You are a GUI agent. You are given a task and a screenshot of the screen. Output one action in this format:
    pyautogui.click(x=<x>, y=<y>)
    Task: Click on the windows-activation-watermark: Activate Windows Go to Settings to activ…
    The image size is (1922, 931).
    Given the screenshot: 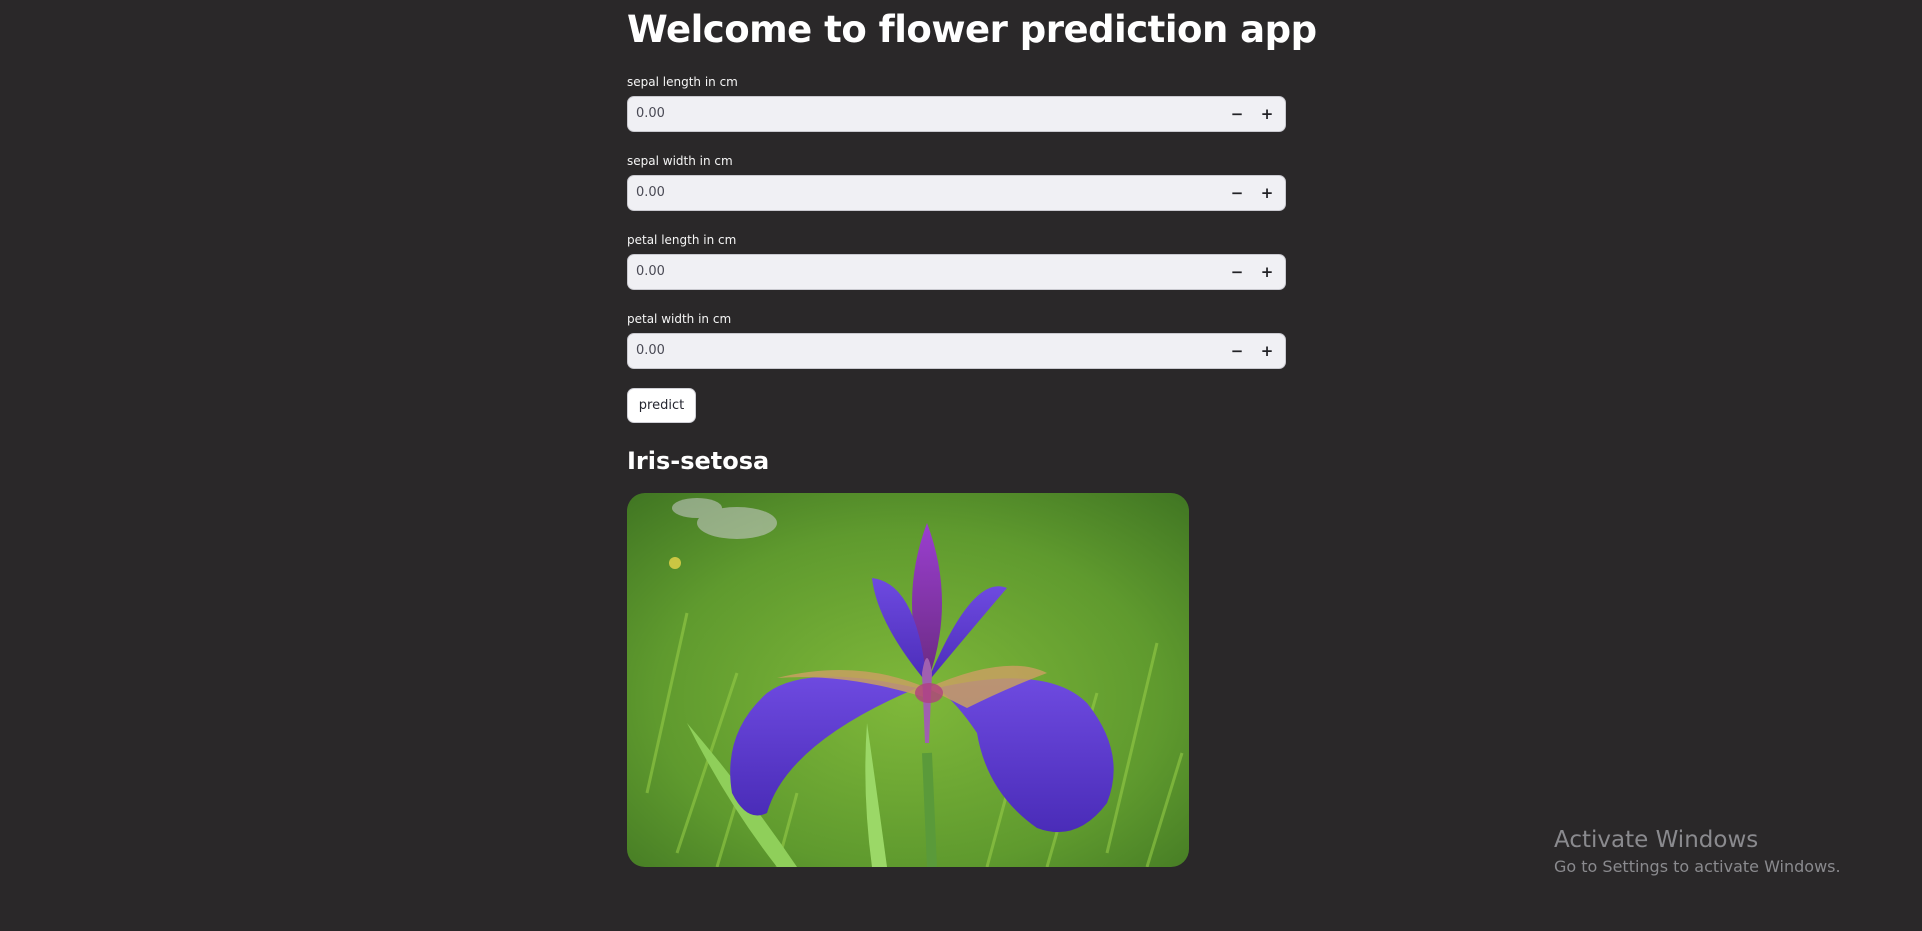 What is the action you would take?
    pyautogui.click(x=1697, y=851)
    